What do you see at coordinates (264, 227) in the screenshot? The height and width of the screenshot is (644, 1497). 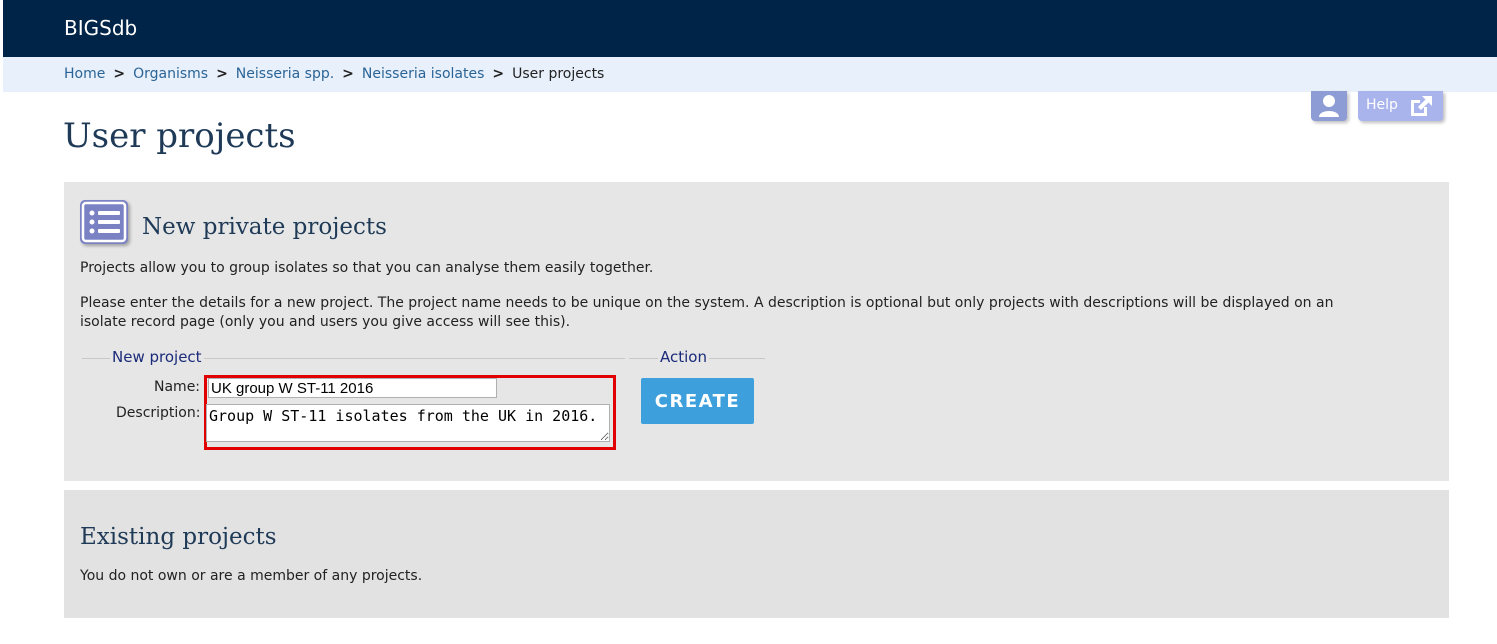 I see `new-projects-heading: New private projects` at bounding box center [264, 227].